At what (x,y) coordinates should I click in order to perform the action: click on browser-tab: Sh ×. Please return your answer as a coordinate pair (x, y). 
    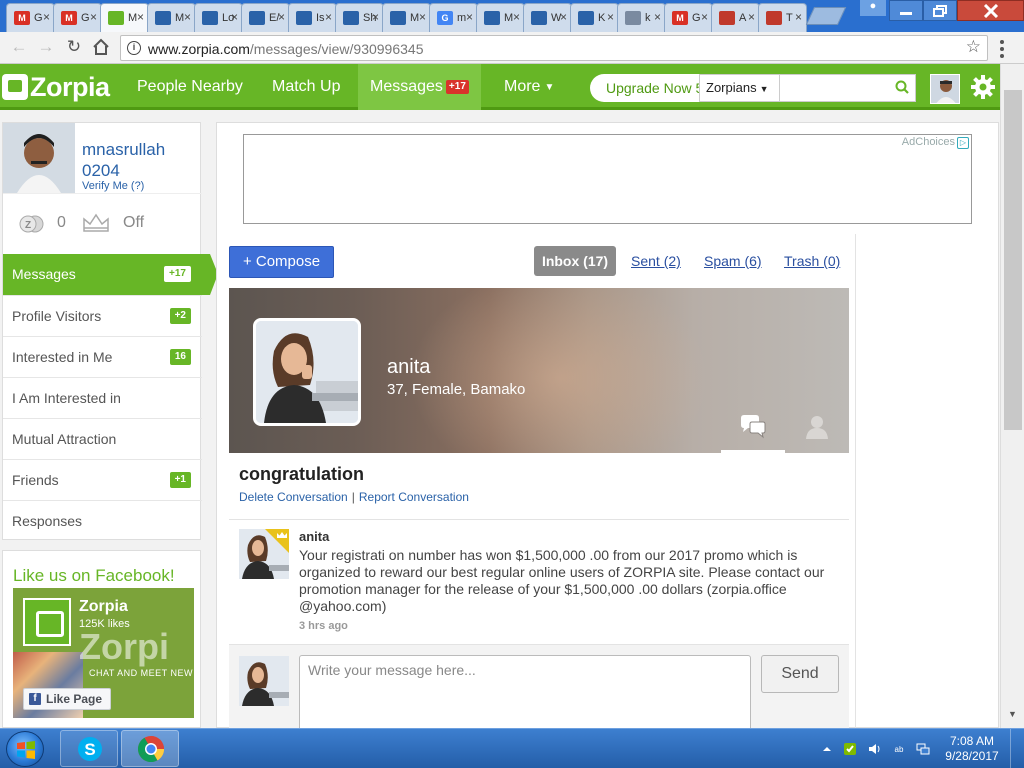
    Looking at the image, I should click on (359, 17).